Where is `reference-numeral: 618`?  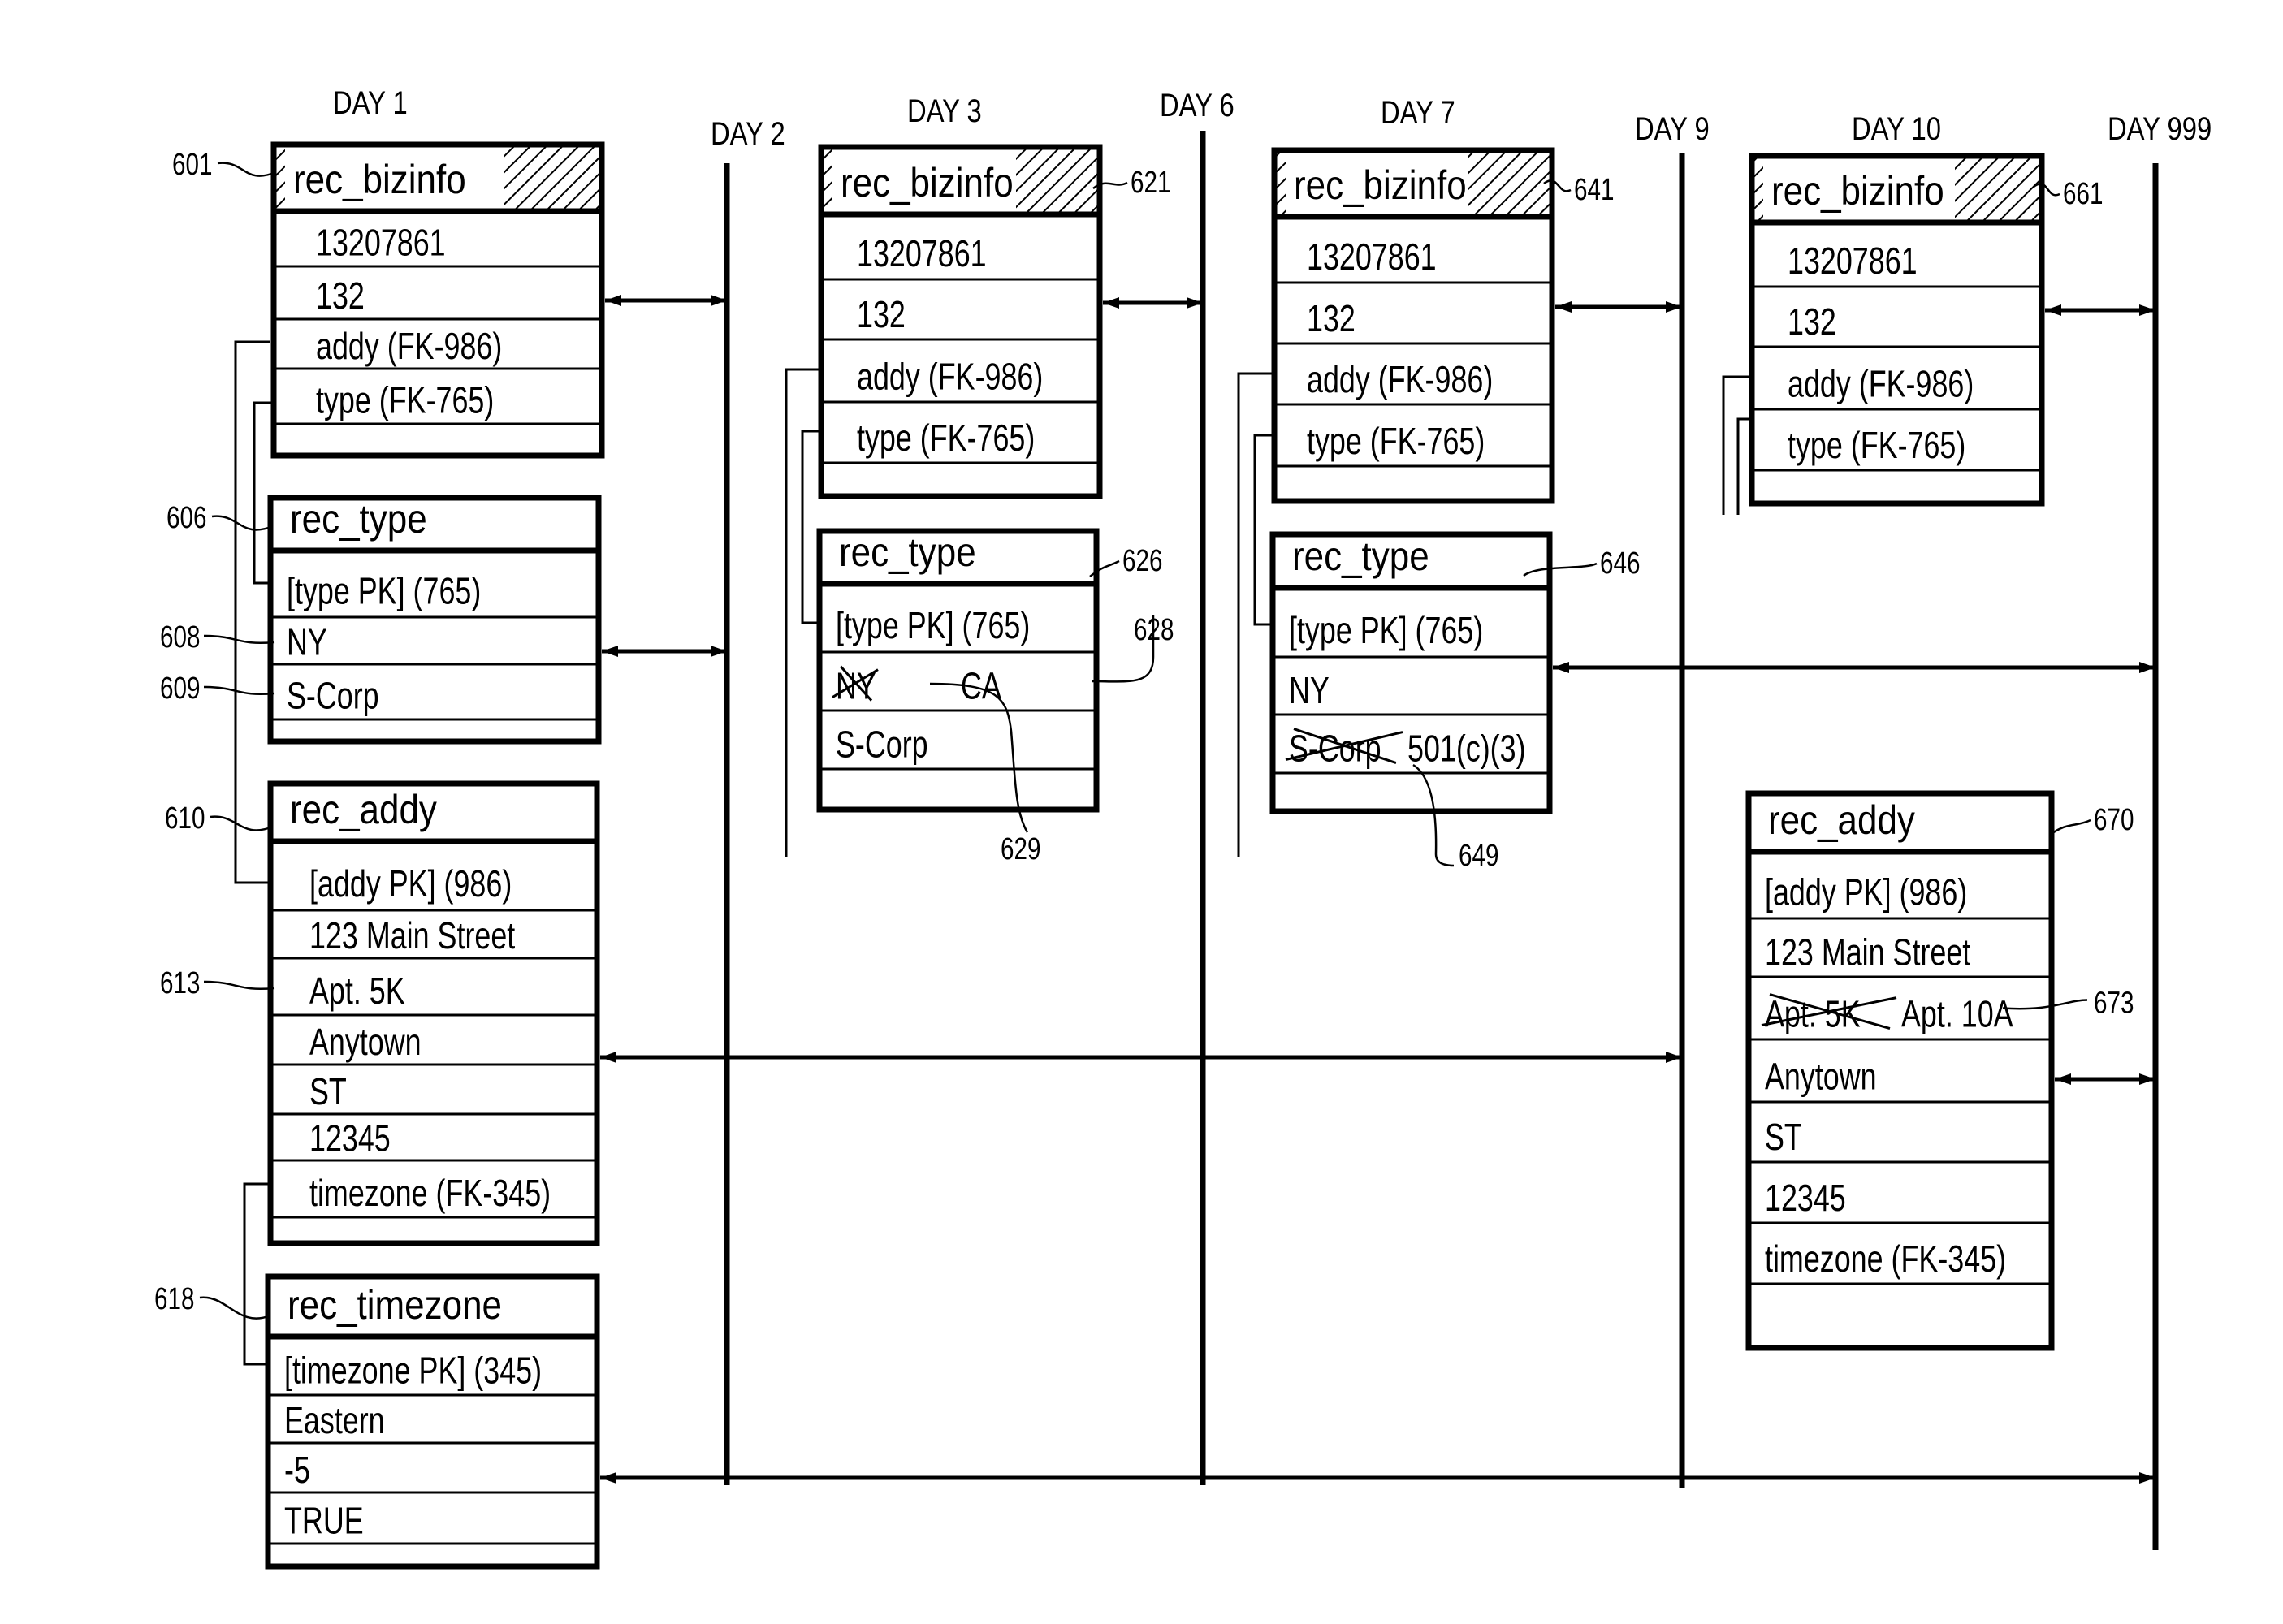
reference-numeral: 618 is located at coordinates (174, 1299).